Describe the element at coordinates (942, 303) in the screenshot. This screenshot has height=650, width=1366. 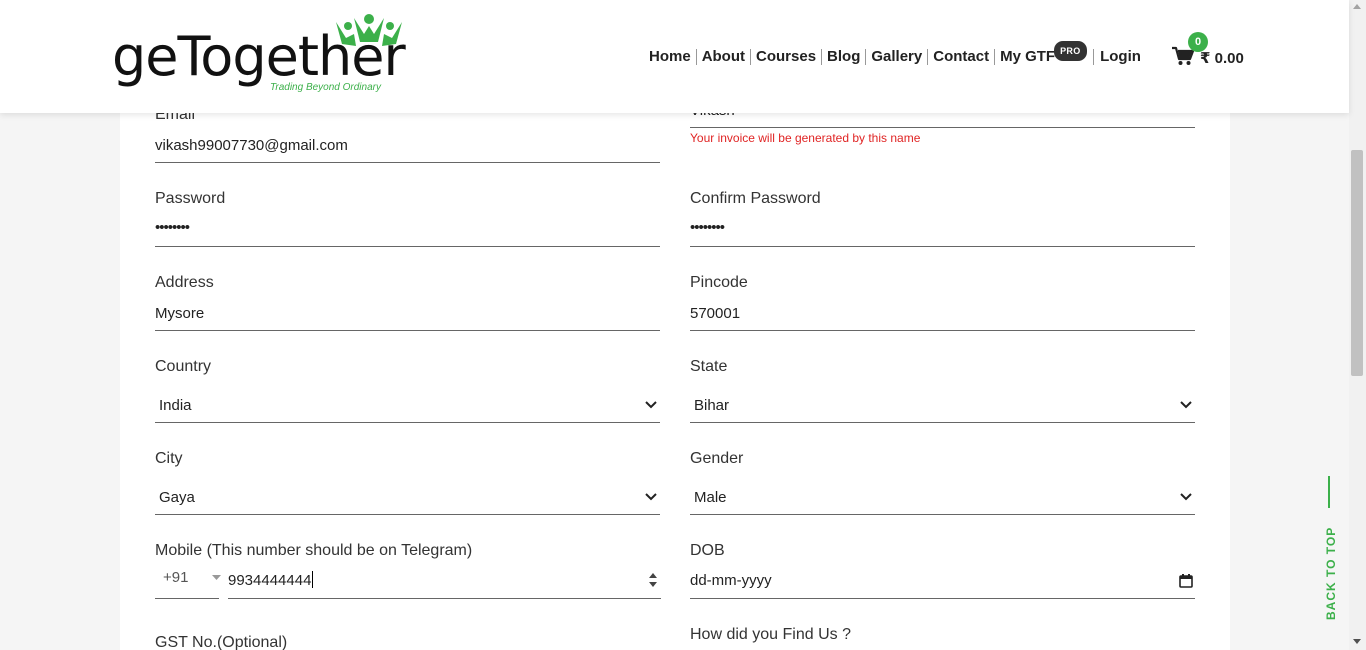
I see `pincode-field: Pincode 570001` at that location.